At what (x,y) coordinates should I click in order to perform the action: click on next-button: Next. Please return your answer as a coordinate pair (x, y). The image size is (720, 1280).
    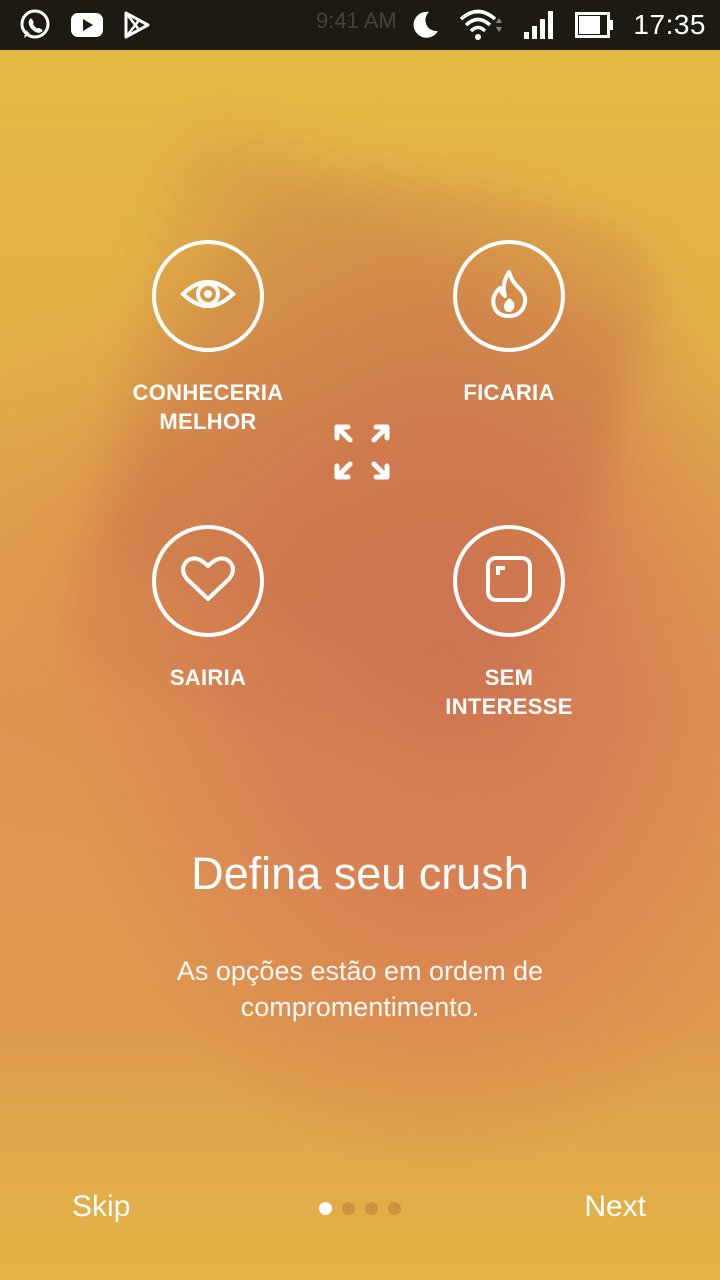
    Looking at the image, I should click on (615, 1207).